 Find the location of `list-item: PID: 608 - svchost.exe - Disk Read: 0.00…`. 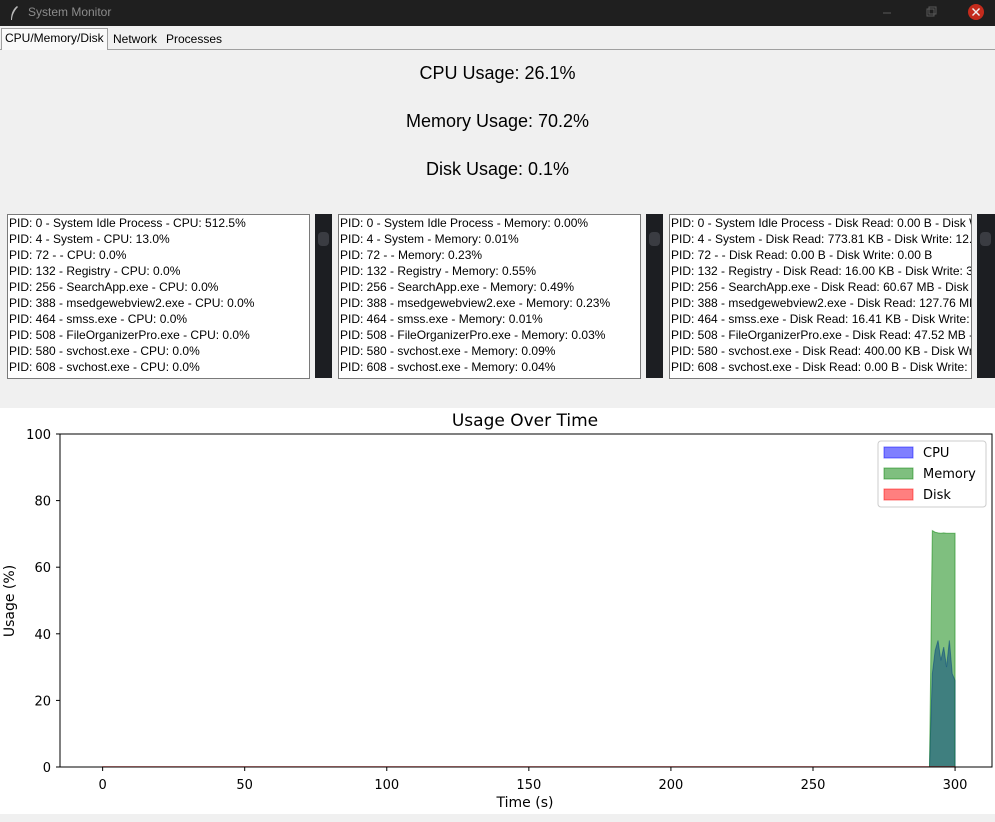

list-item: PID: 608 - svchost.exe - Disk Read: 0.00… is located at coordinates (820, 367).